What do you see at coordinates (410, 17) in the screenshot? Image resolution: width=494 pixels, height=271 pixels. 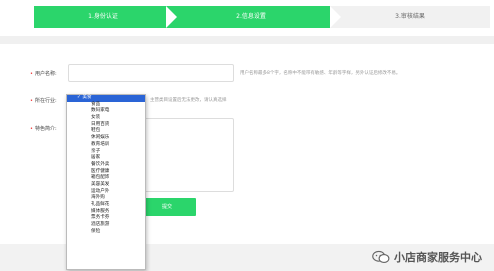 I see `step-review-result: 3.审核结果` at bounding box center [410, 17].